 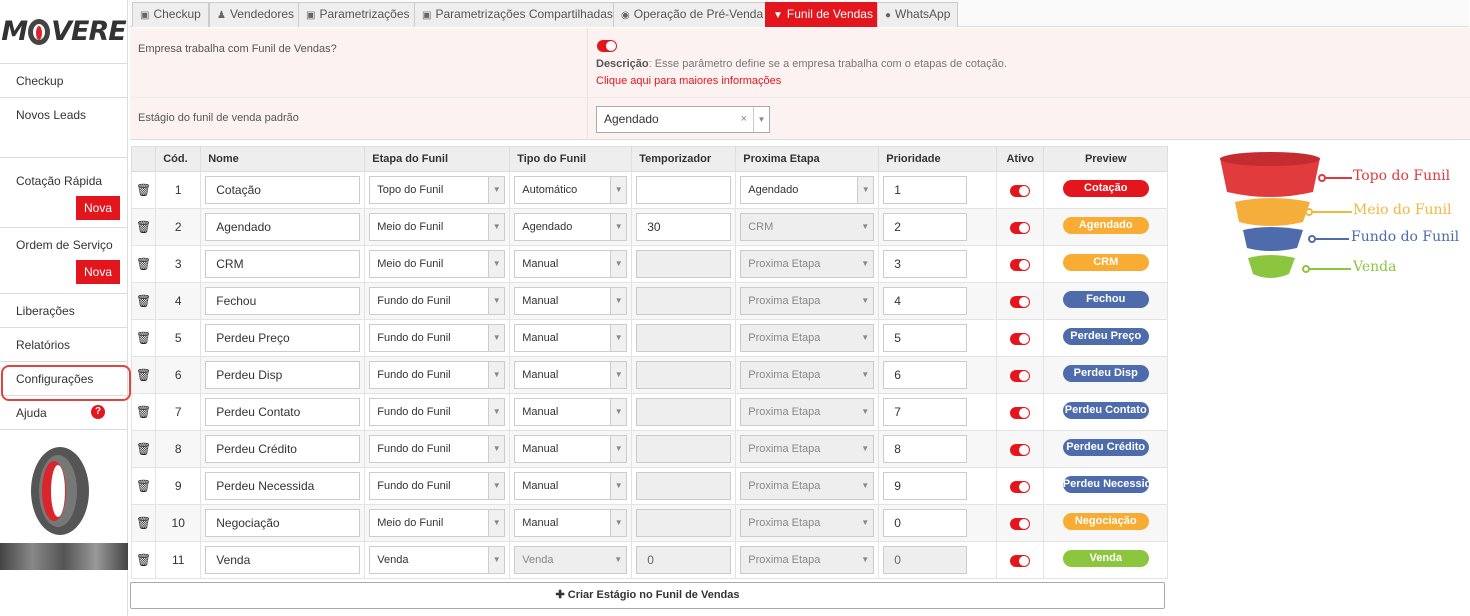 What do you see at coordinates (283, 486) in the screenshot?
I see `stage-name-input: Perdeu Necessida` at bounding box center [283, 486].